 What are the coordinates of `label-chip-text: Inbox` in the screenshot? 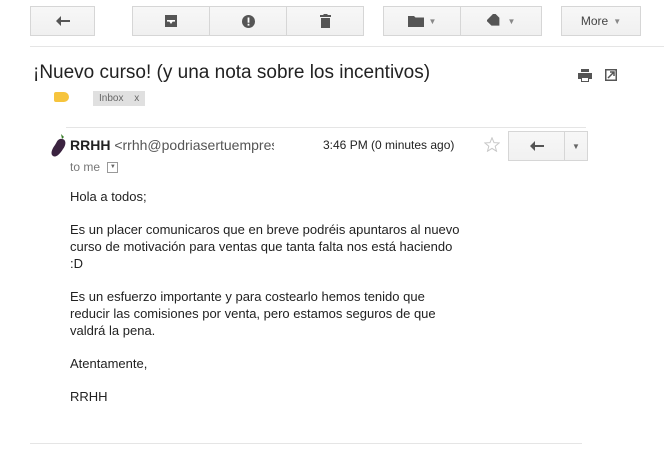 It's located at (111, 98).